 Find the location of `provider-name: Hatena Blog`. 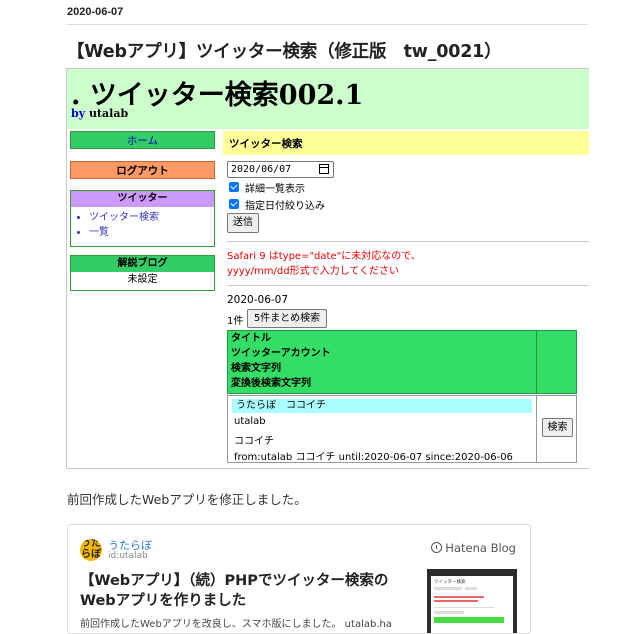

provider-name: Hatena Blog is located at coordinates (480, 548).